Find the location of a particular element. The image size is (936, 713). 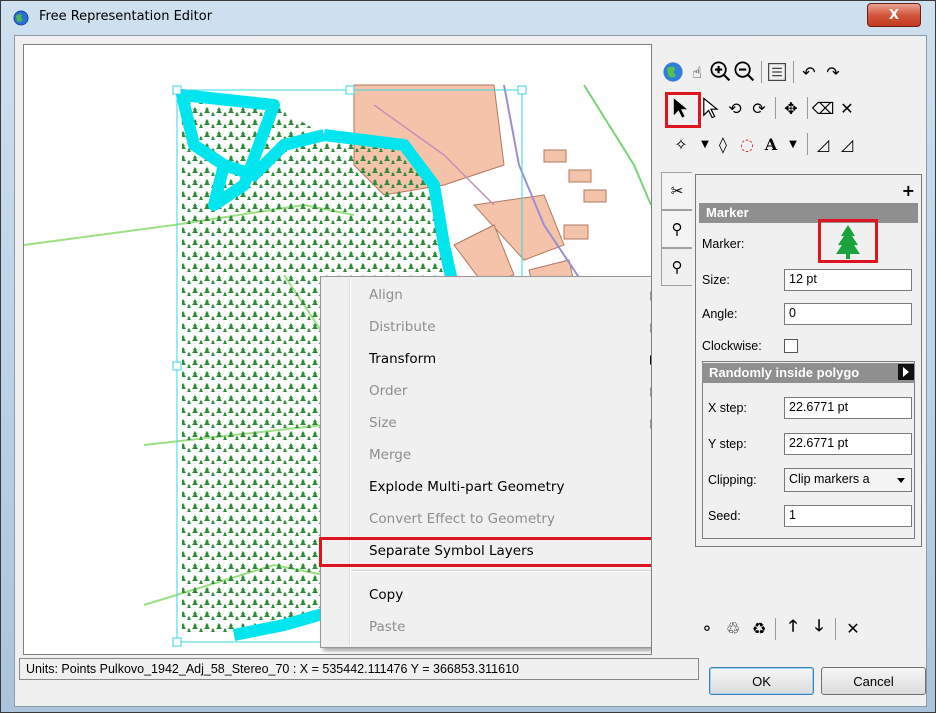

menu-item-label: Transform is located at coordinates (403, 359).